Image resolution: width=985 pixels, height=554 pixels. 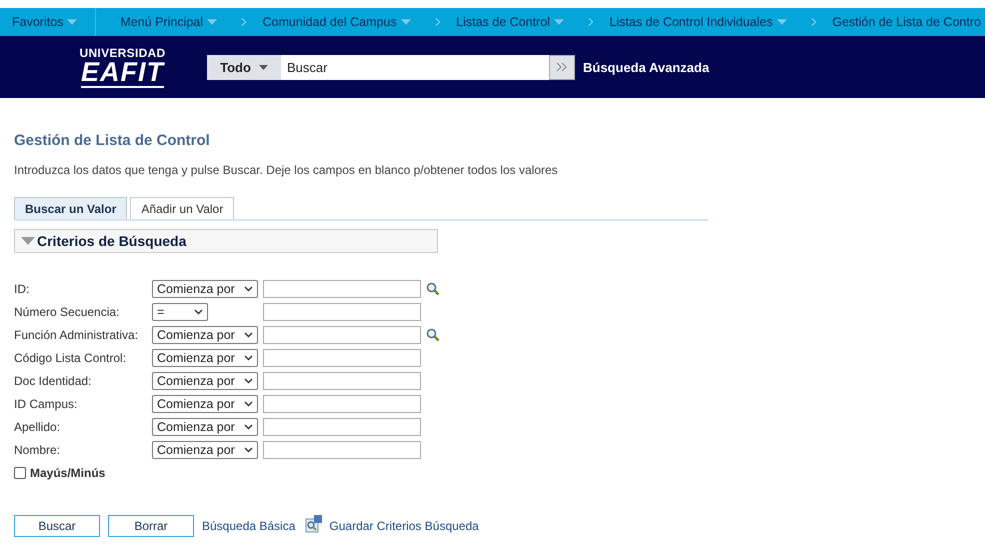 What do you see at coordinates (46, 404) in the screenshot?
I see `field-label: ID Campus:` at bounding box center [46, 404].